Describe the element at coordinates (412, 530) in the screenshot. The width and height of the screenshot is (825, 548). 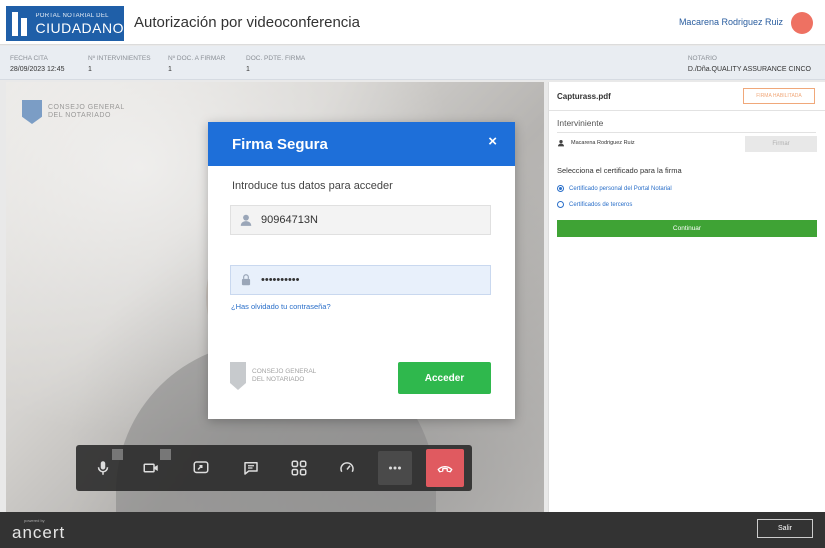
I see `footer-bar: powered by ancert Salir` at that location.